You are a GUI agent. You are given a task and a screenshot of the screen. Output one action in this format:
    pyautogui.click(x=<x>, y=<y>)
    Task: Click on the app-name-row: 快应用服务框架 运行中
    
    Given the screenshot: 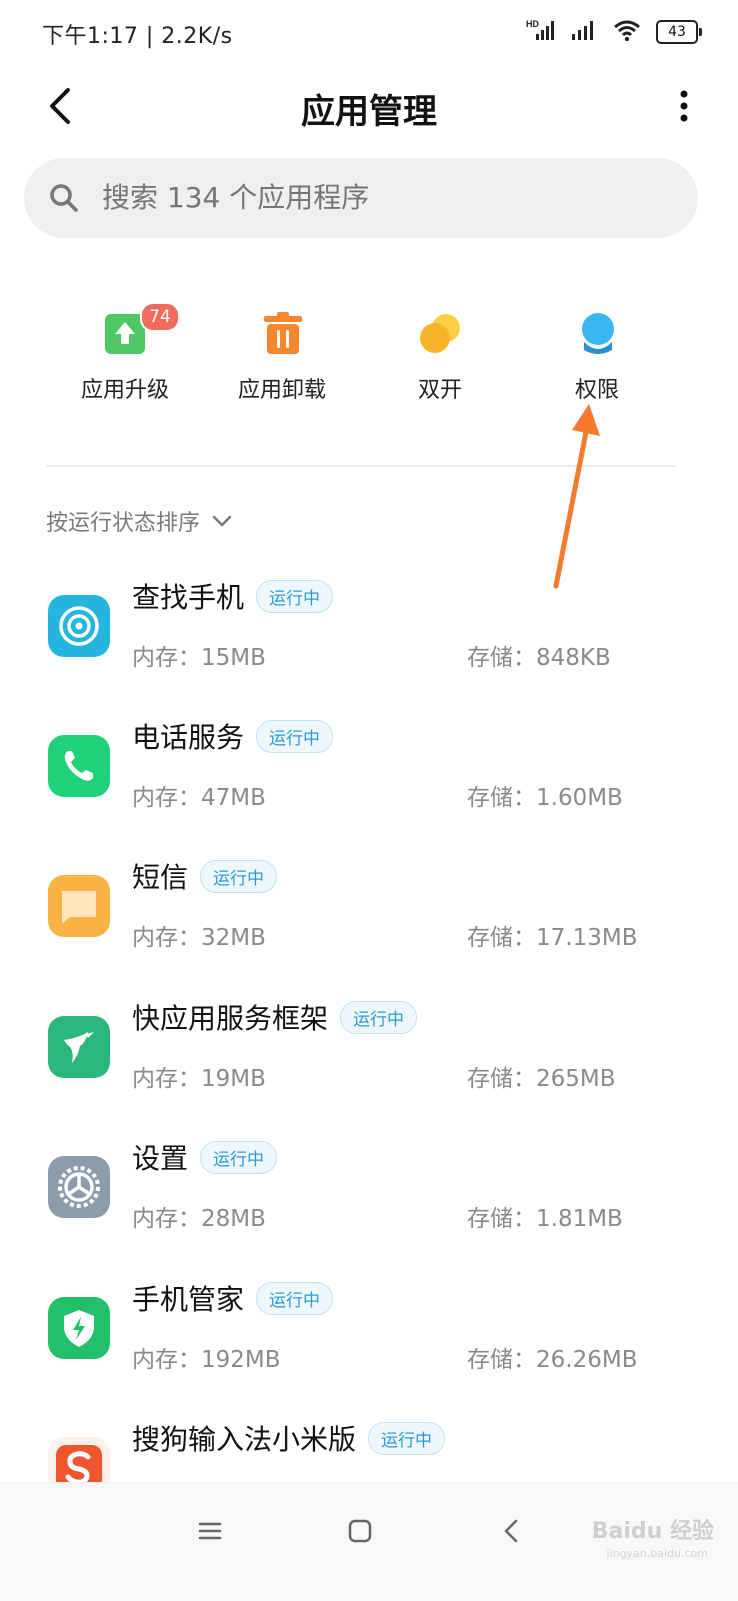 What is the action you would take?
    pyautogui.click(x=275, y=1017)
    